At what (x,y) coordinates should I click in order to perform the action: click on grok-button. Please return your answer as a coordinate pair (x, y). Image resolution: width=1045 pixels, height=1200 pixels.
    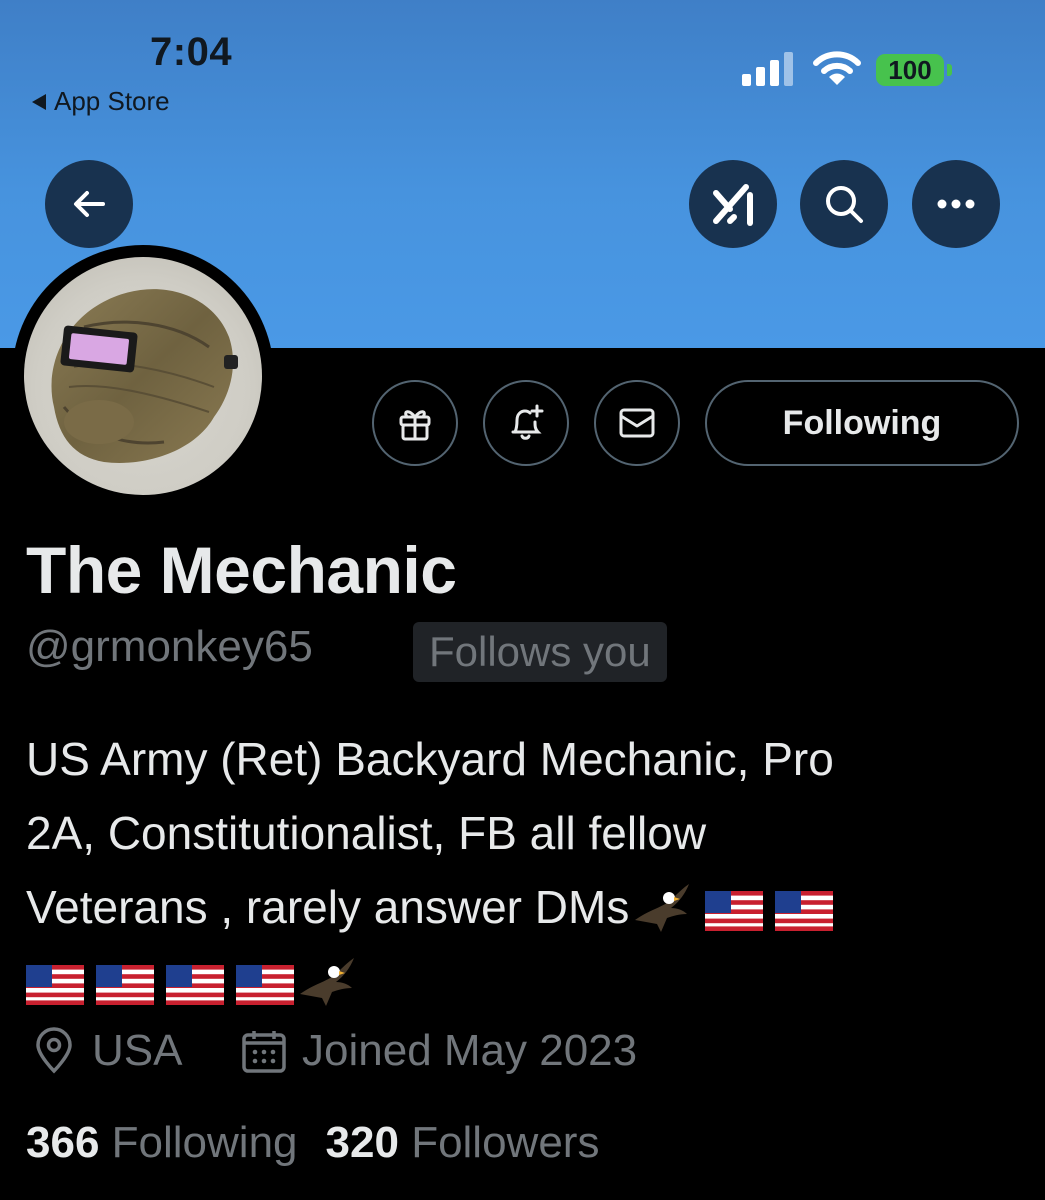
    Looking at the image, I should click on (733, 204).